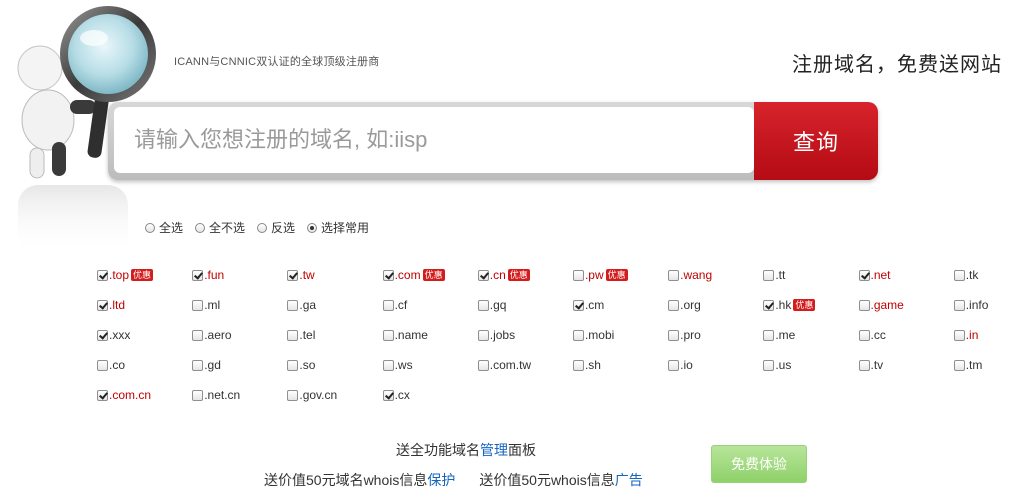  Describe the element at coordinates (239, 305) in the screenshot. I see `tld-option: .ml` at that location.